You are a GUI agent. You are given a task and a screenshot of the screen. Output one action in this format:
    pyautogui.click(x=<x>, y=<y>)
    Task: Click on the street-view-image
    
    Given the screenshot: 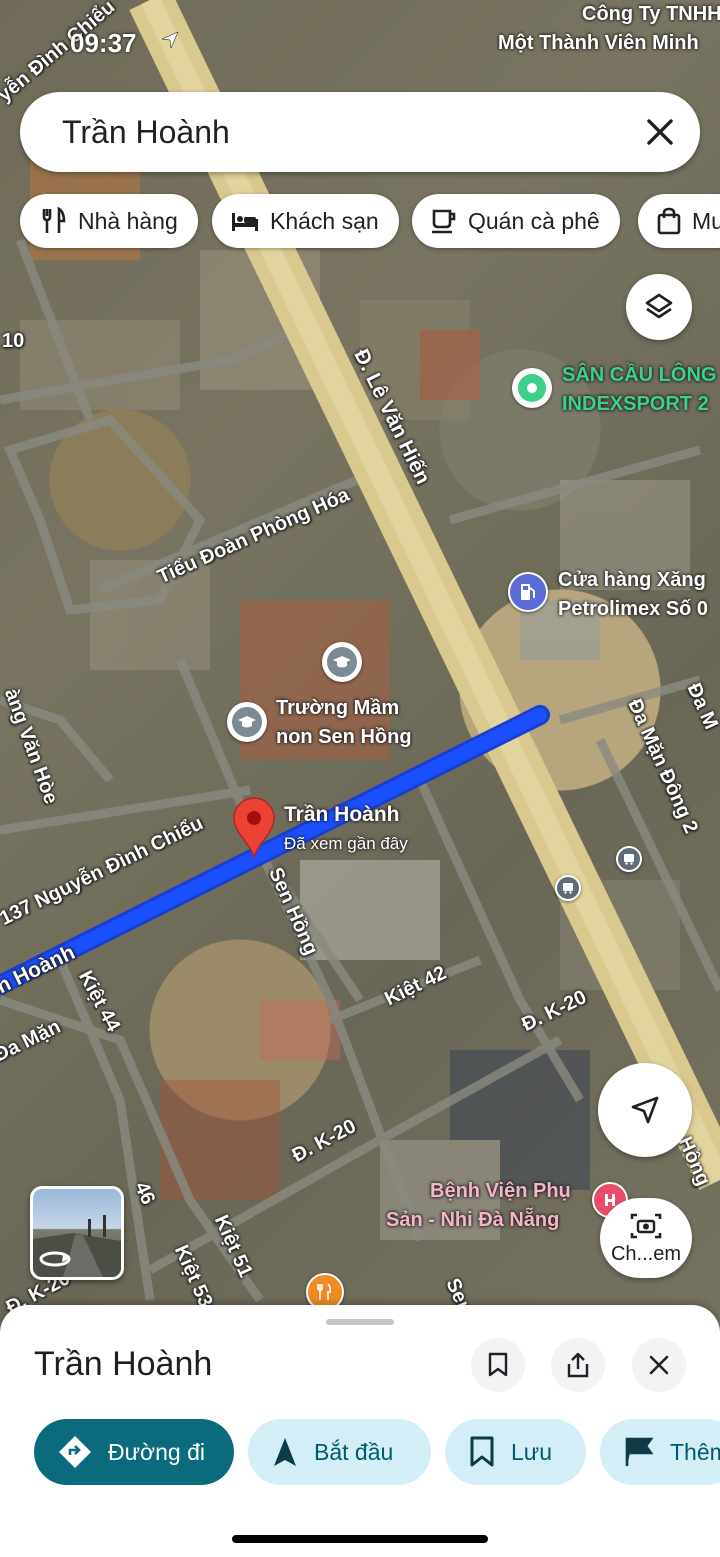 What is the action you would take?
    pyautogui.click(x=77, y=1246)
    